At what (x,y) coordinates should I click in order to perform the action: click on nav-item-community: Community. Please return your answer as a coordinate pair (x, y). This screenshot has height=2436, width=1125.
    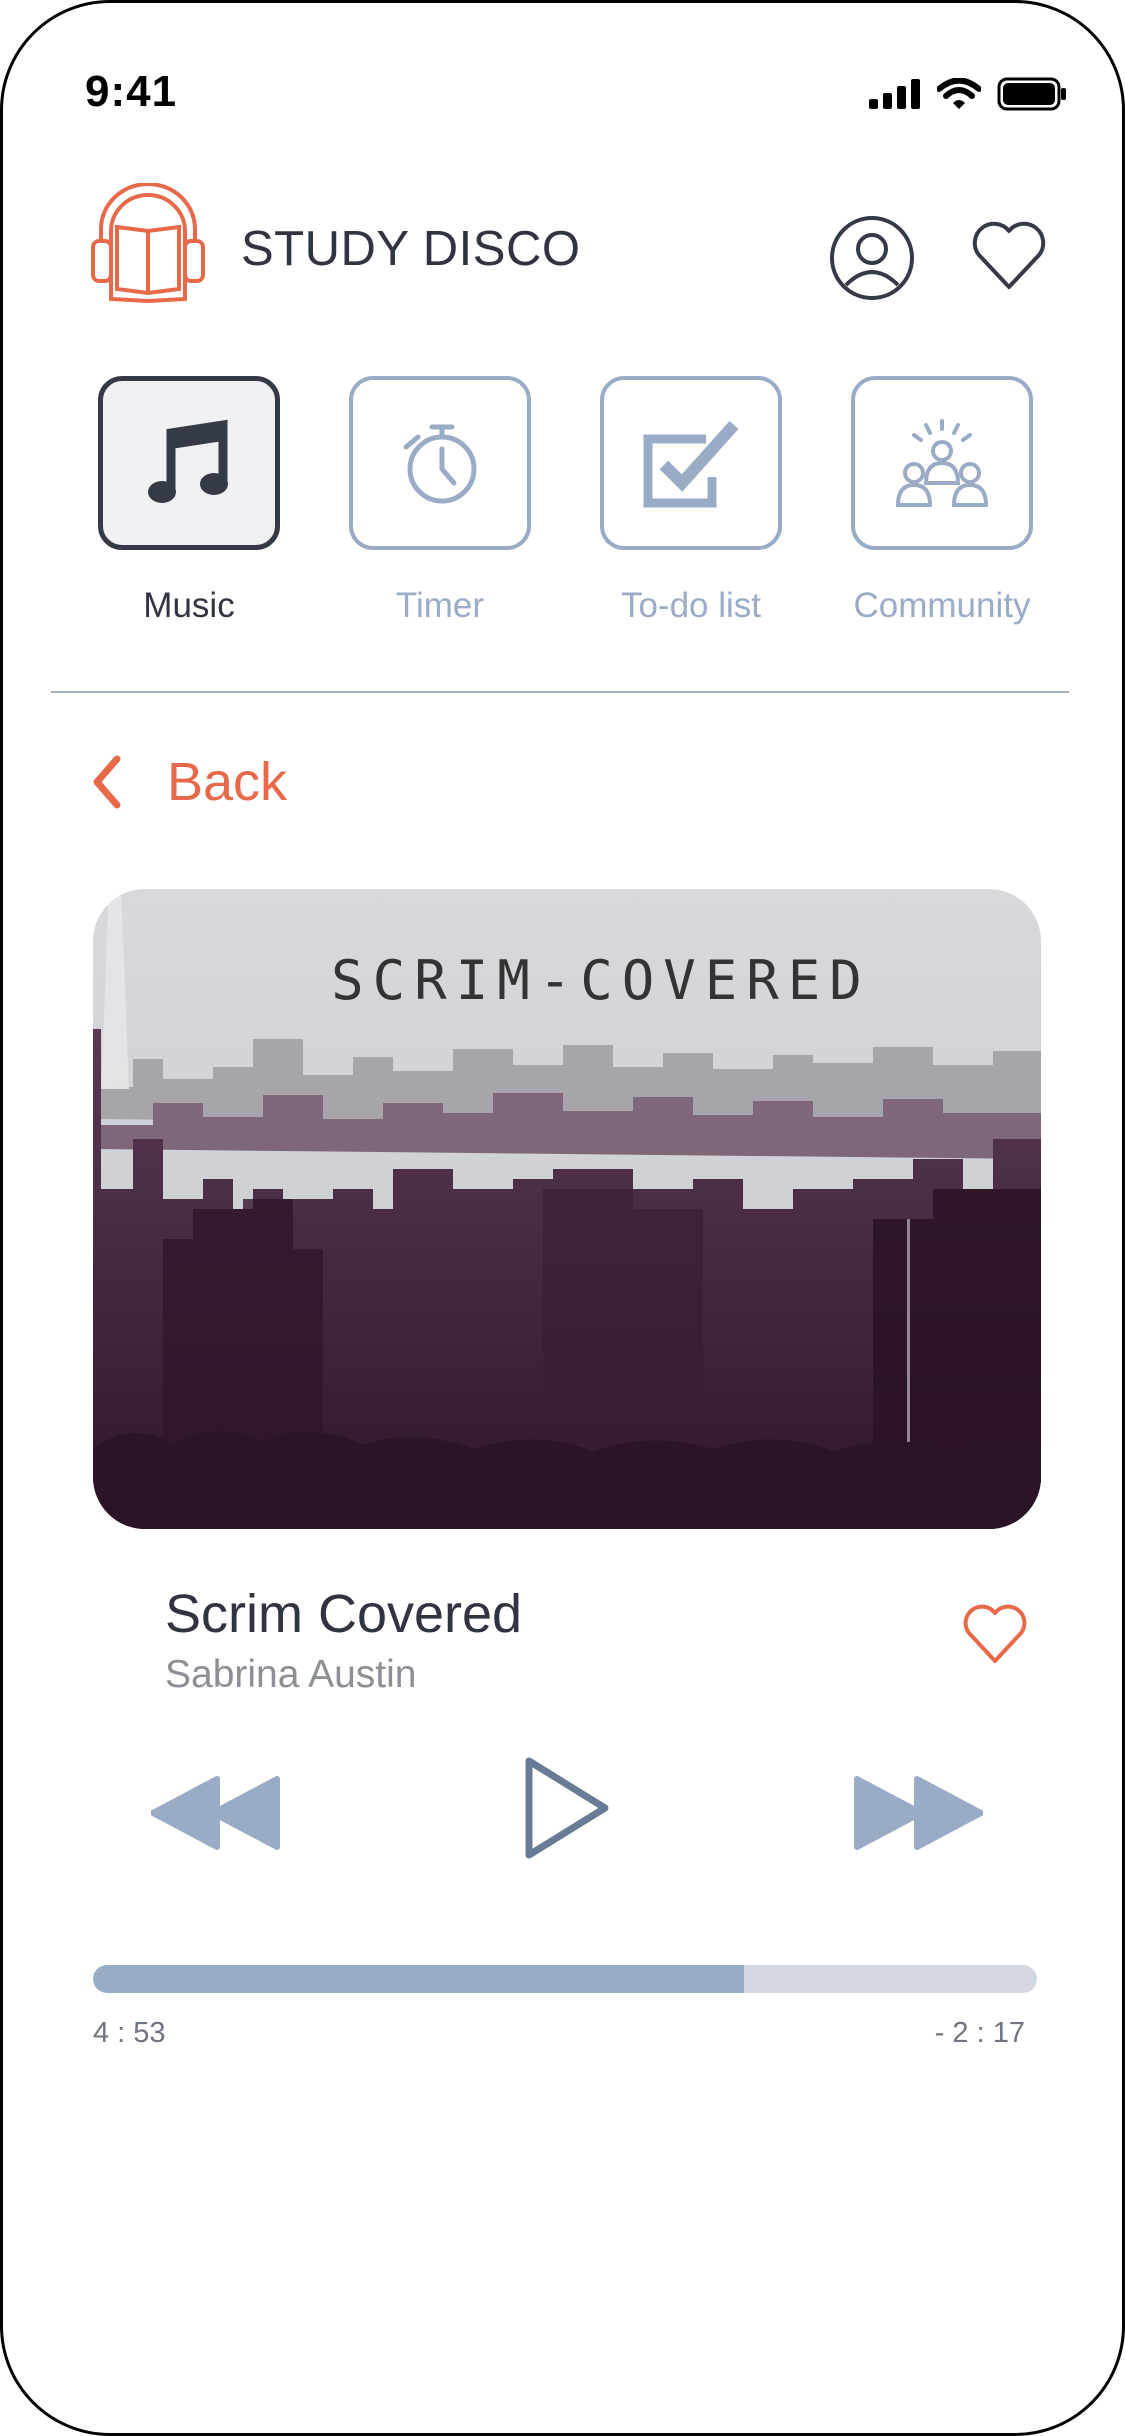
    Looking at the image, I should click on (942, 501).